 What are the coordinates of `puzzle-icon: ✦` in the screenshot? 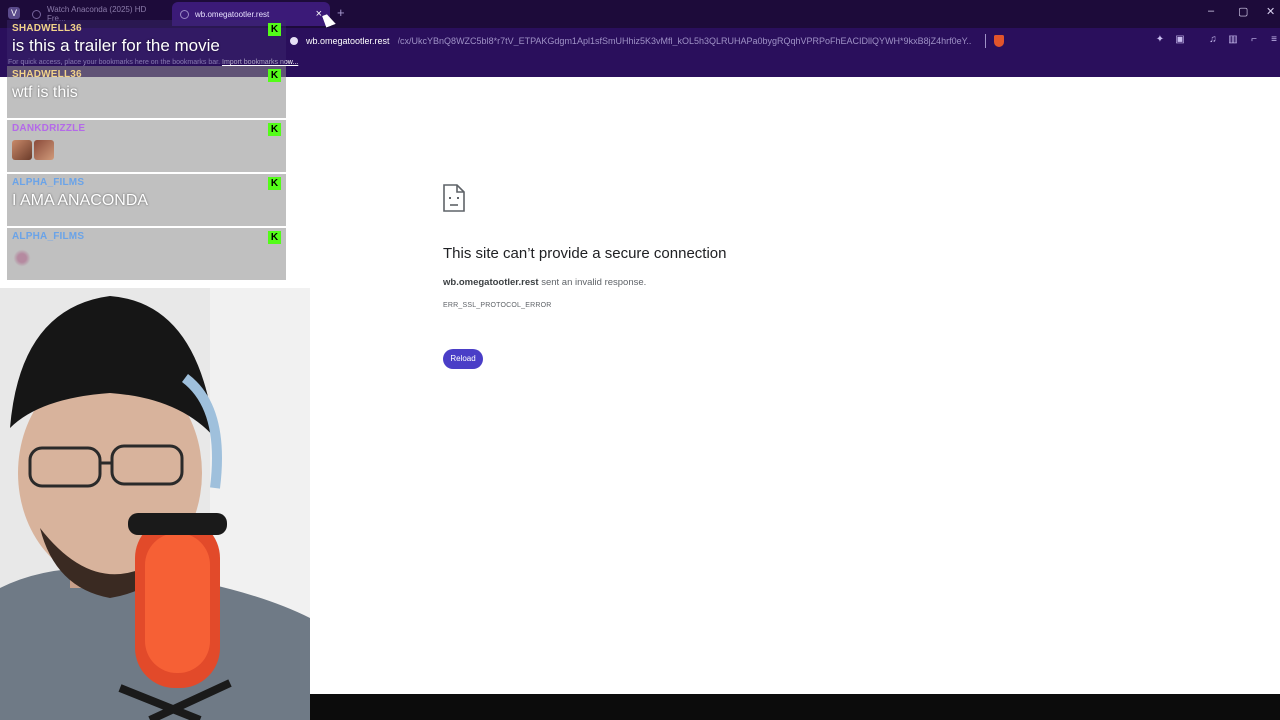 It's located at (1160, 40).